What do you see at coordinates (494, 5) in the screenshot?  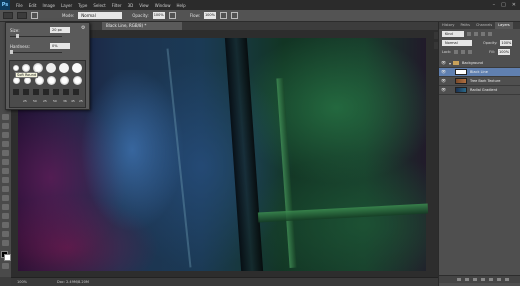 I see `minimize-icon: –` at bounding box center [494, 5].